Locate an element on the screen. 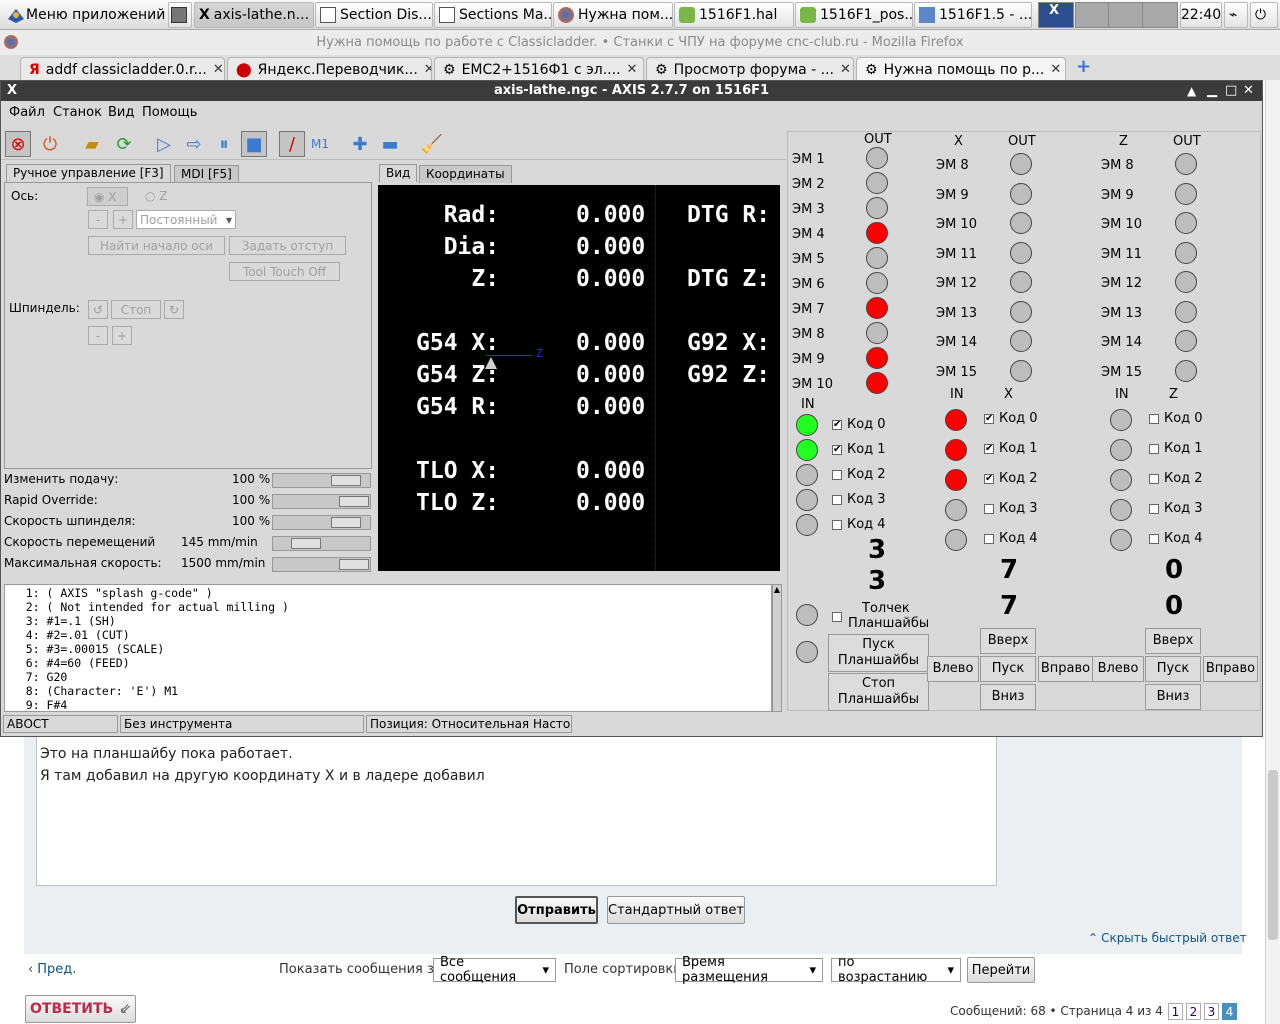 The image size is (1280, 1024). zoom-in-icon: ✚ is located at coordinates (360, 144).